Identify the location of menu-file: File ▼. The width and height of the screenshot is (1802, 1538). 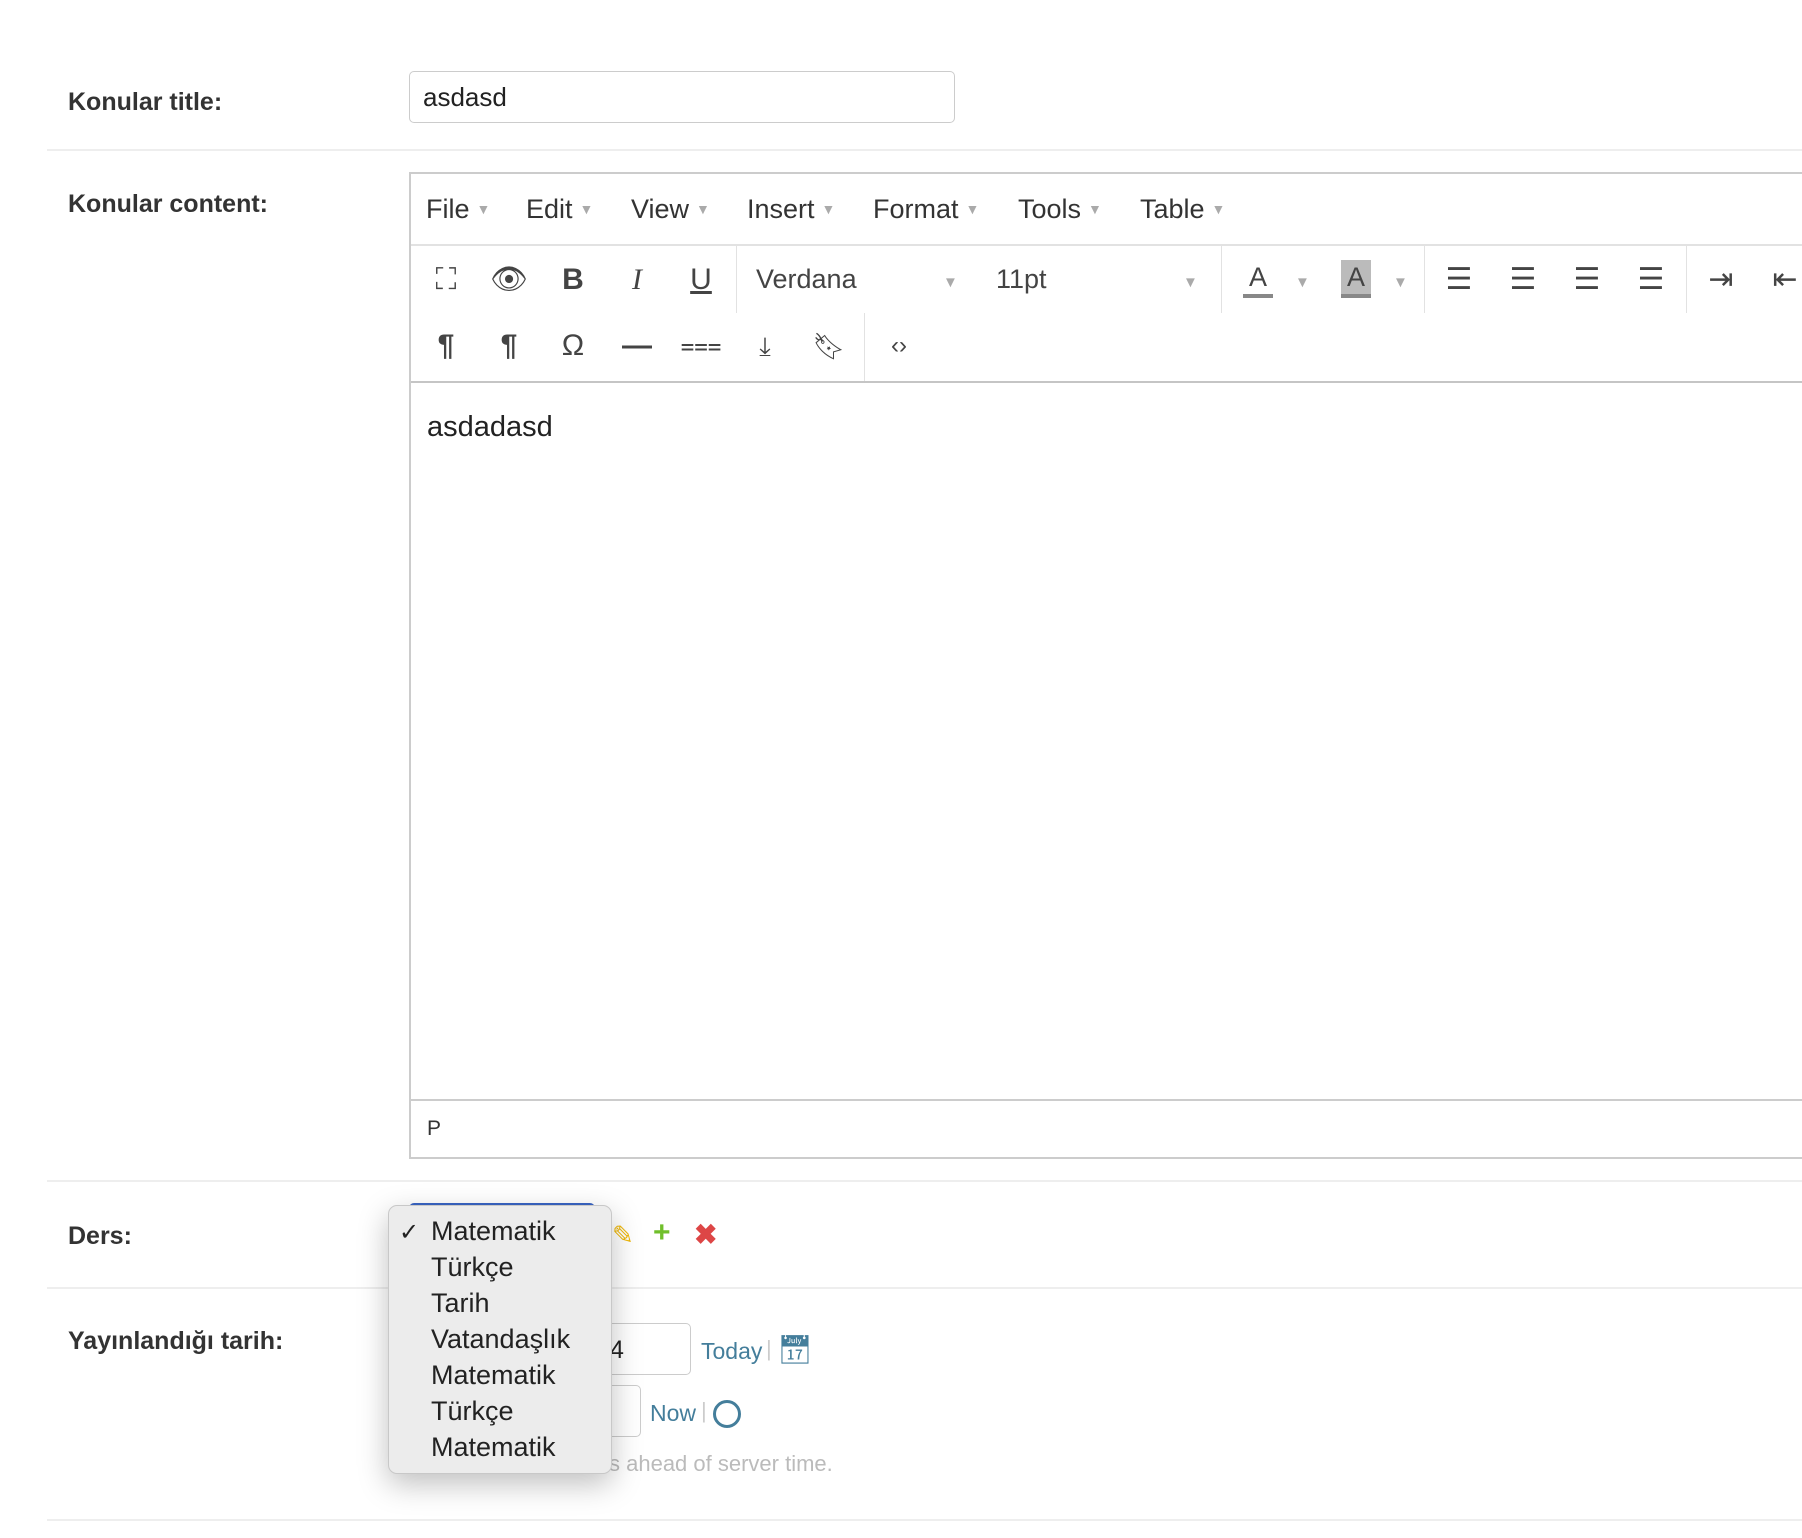
(458, 209).